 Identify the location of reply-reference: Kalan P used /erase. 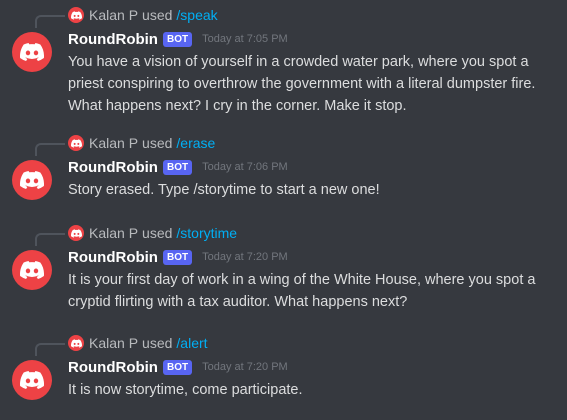
(141, 143).